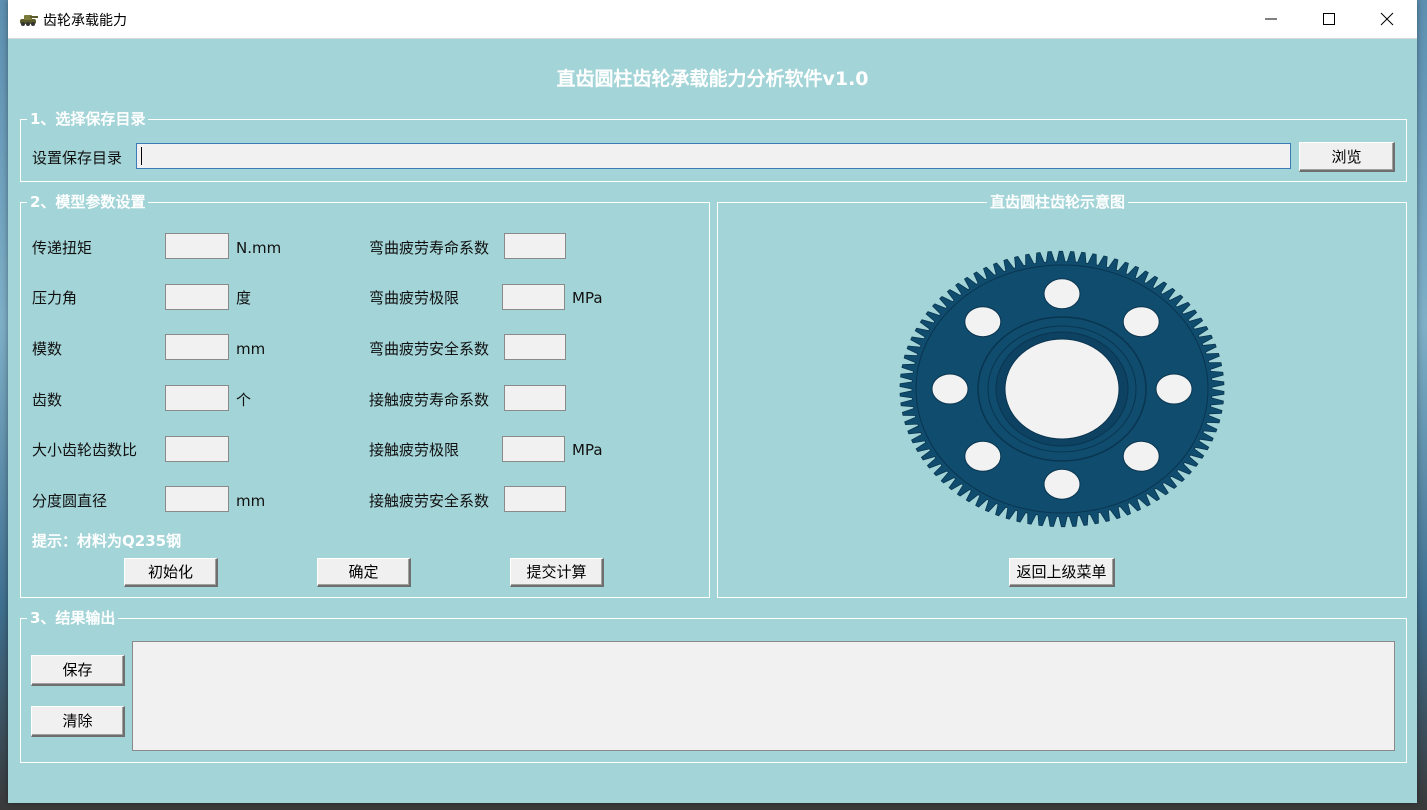 The width and height of the screenshot is (1427, 810). I want to click on pressure-angle-unit: 度, so click(244, 298).